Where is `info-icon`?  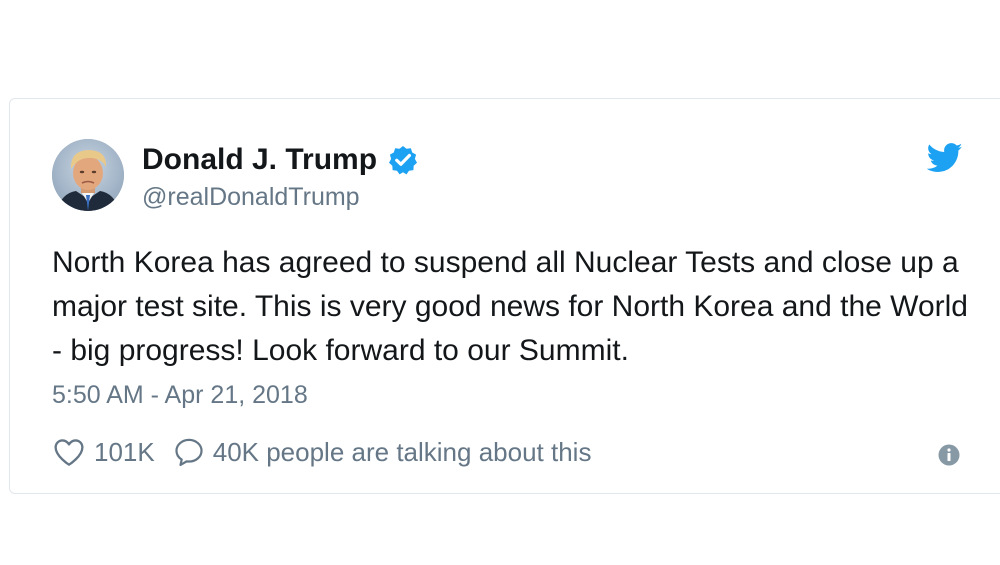 info-icon is located at coordinates (949, 455).